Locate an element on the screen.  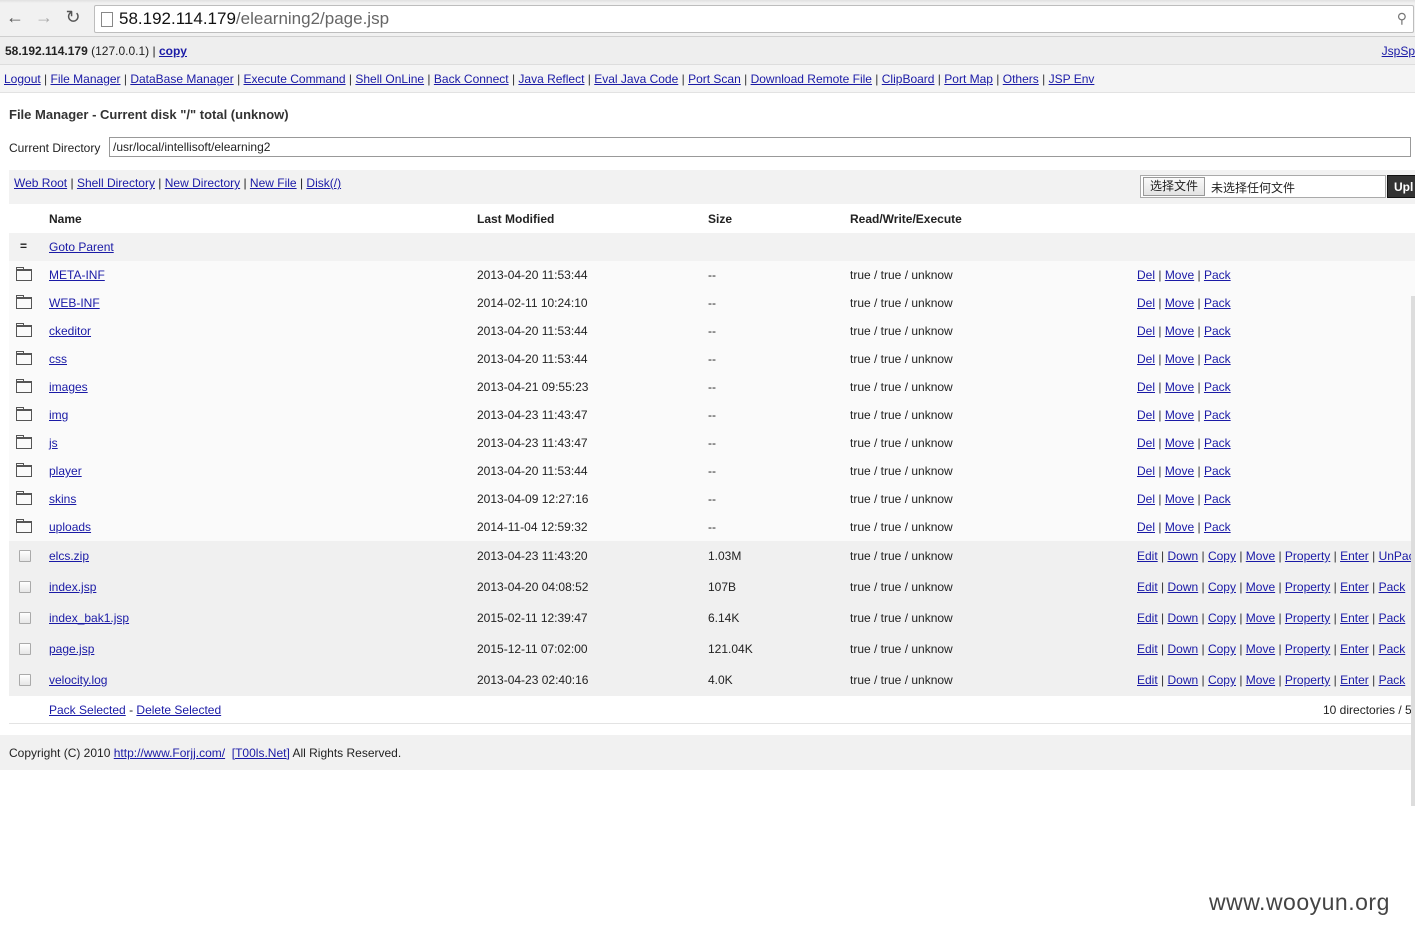
address-bar: 58.192.114.179/elearning2/page.jsp ⚲ is located at coordinates (754, 19).